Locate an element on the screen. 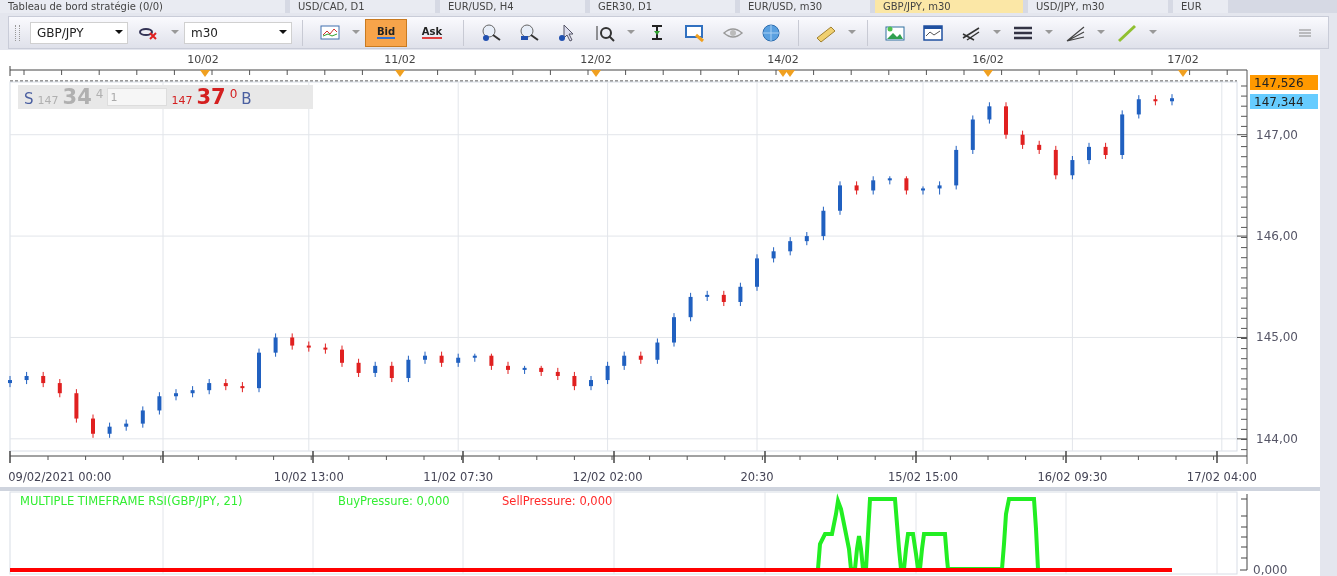  timeframe-dropdown: m30 is located at coordinates (238, 32).